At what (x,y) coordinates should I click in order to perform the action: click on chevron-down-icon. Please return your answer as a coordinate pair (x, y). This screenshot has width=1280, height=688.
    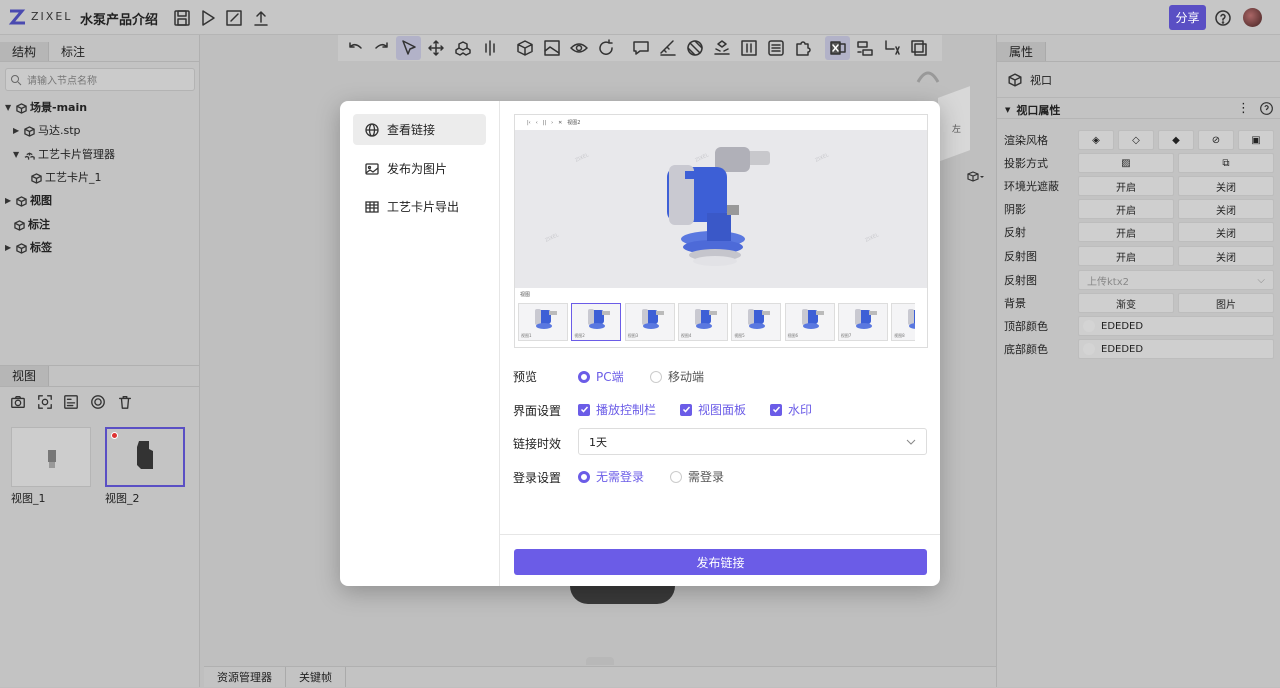
    Looking at the image, I should click on (911, 442).